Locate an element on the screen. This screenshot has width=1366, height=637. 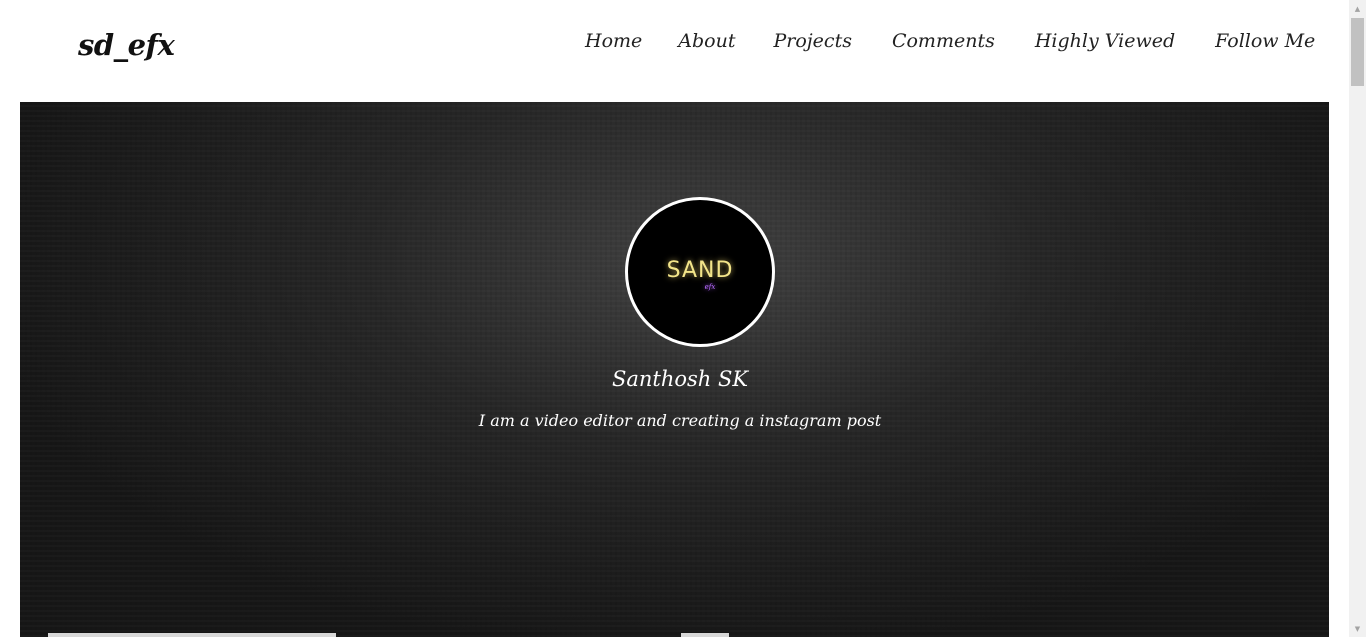
brand-logo-link: sd_efx is located at coordinates (126, 45).